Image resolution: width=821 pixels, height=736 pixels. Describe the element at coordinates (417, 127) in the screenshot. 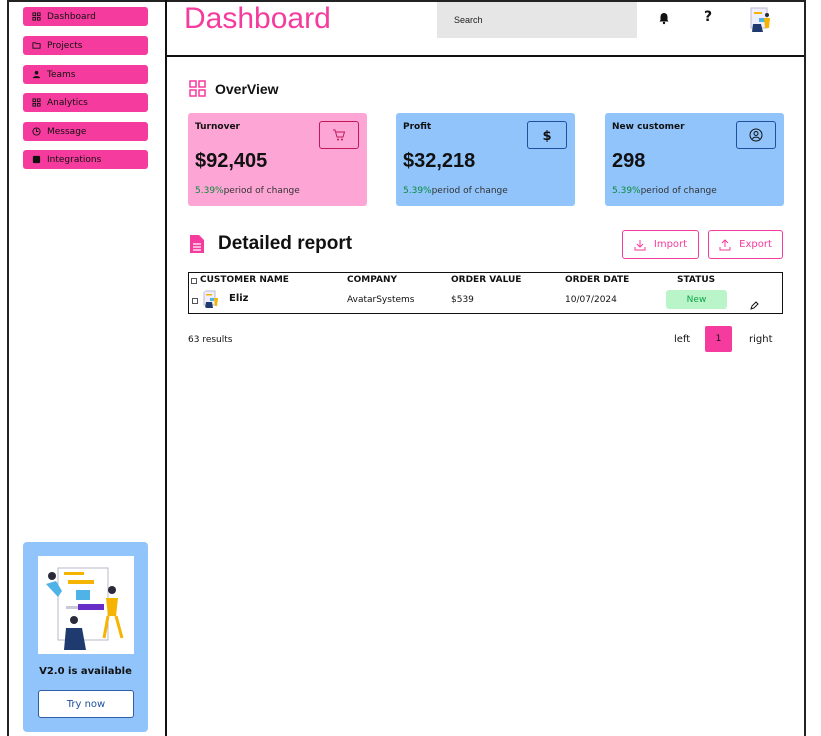

I see `card-label: Profit` at that location.